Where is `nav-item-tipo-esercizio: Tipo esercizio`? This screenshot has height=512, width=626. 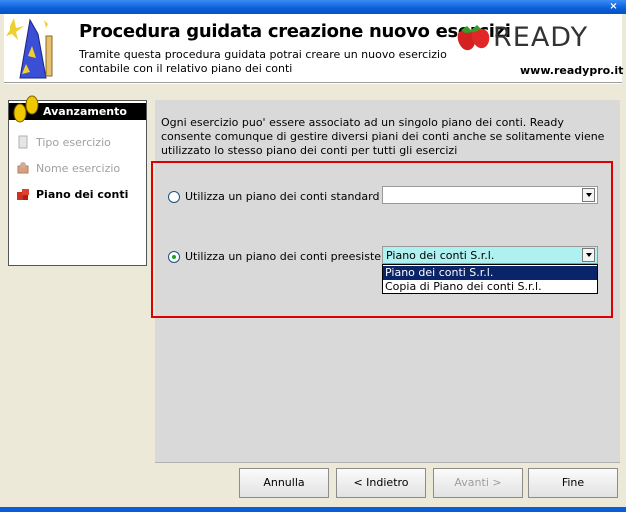 nav-item-tipo-esercizio: Tipo esercizio is located at coordinates (63, 142).